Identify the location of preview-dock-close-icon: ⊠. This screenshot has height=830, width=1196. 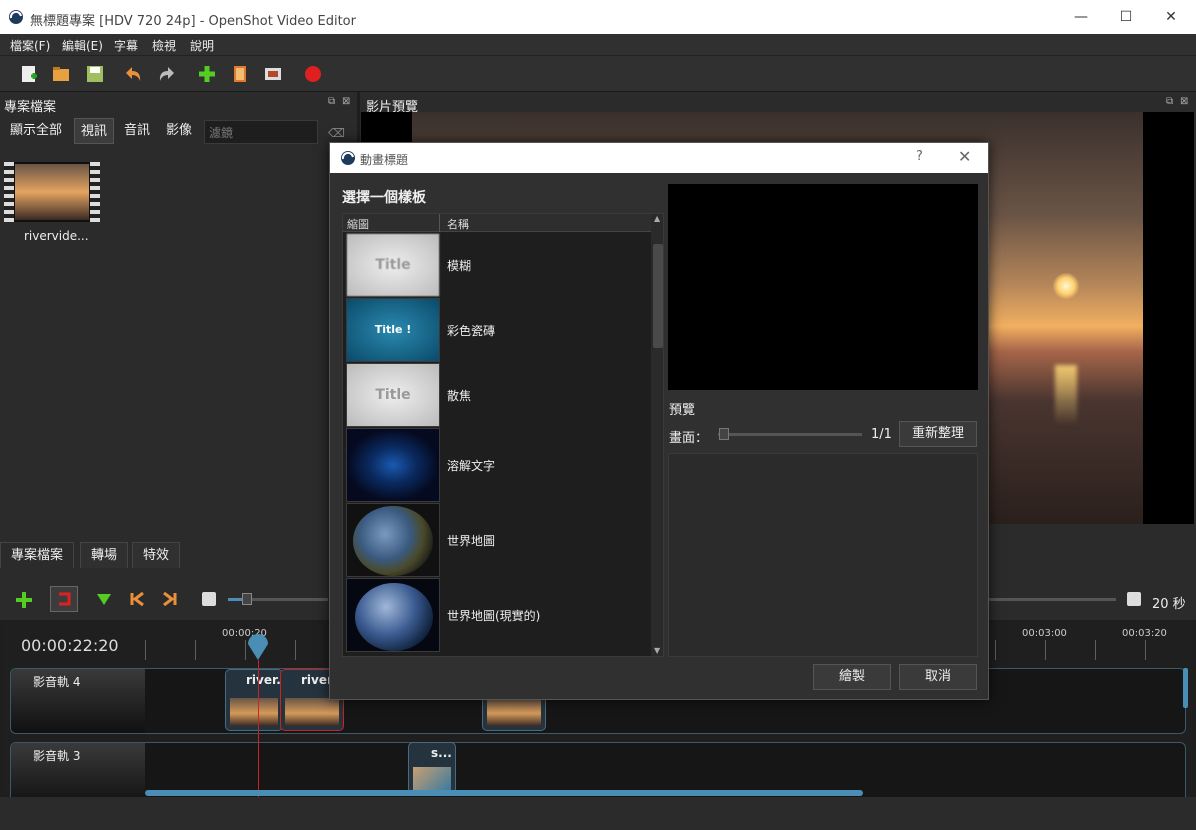
(1184, 101).